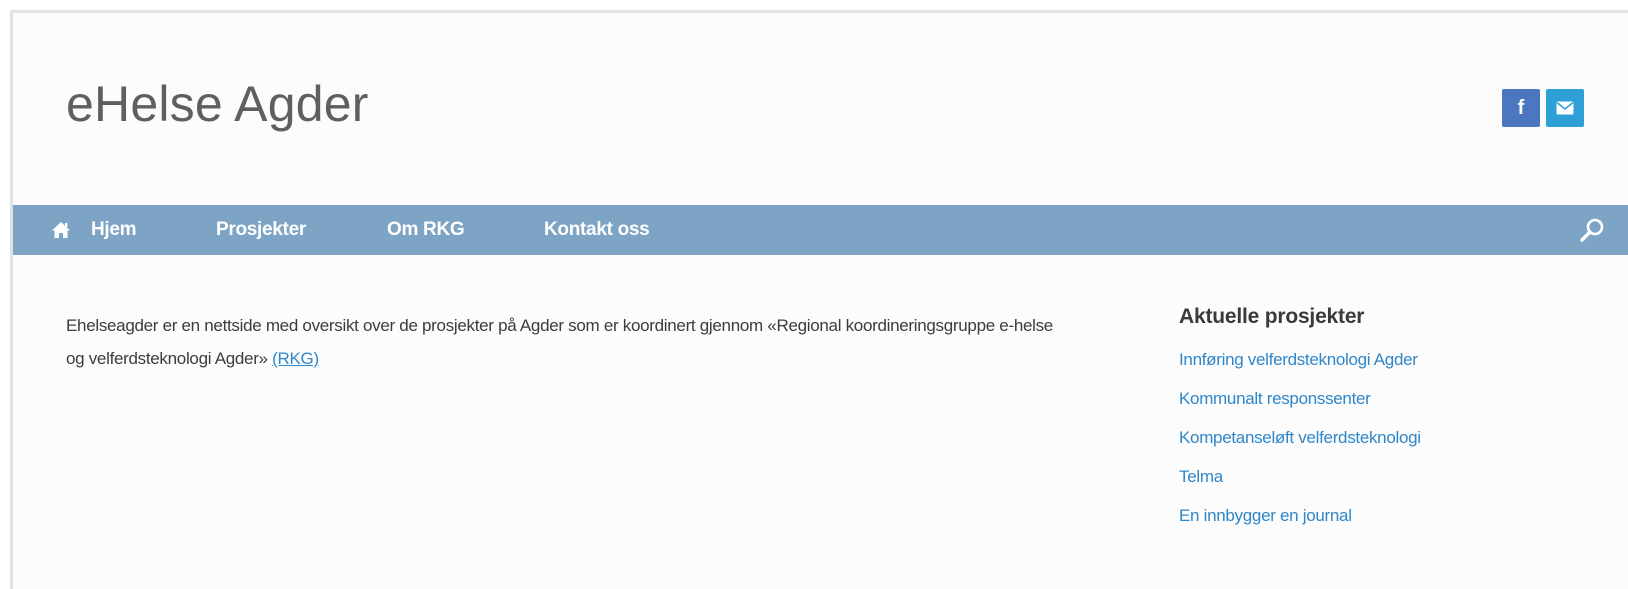  What do you see at coordinates (1265, 515) in the screenshot?
I see `project-link: En innbygger en journal` at bounding box center [1265, 515].